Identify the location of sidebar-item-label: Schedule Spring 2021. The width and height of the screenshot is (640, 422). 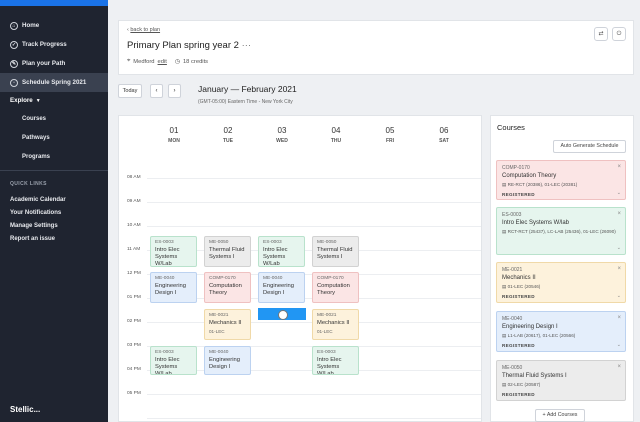
(54, 82).